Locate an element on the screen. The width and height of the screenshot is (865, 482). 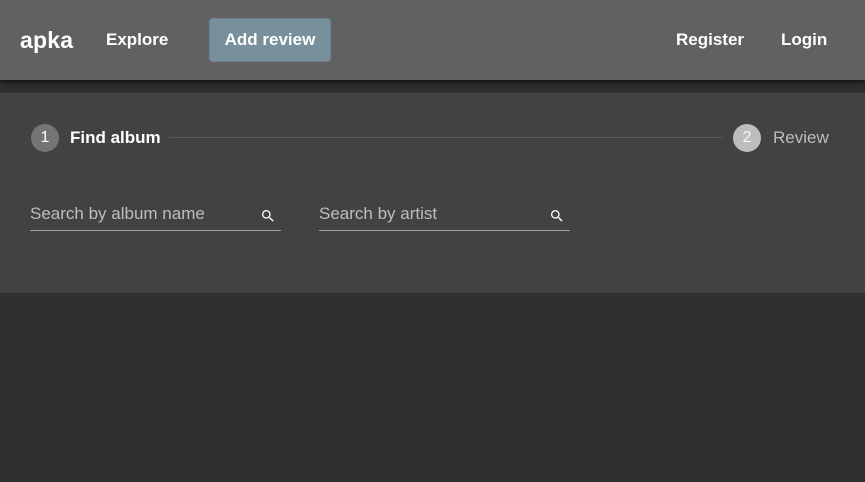
step-number-badge: 1 is located at coordinates (45, 138).